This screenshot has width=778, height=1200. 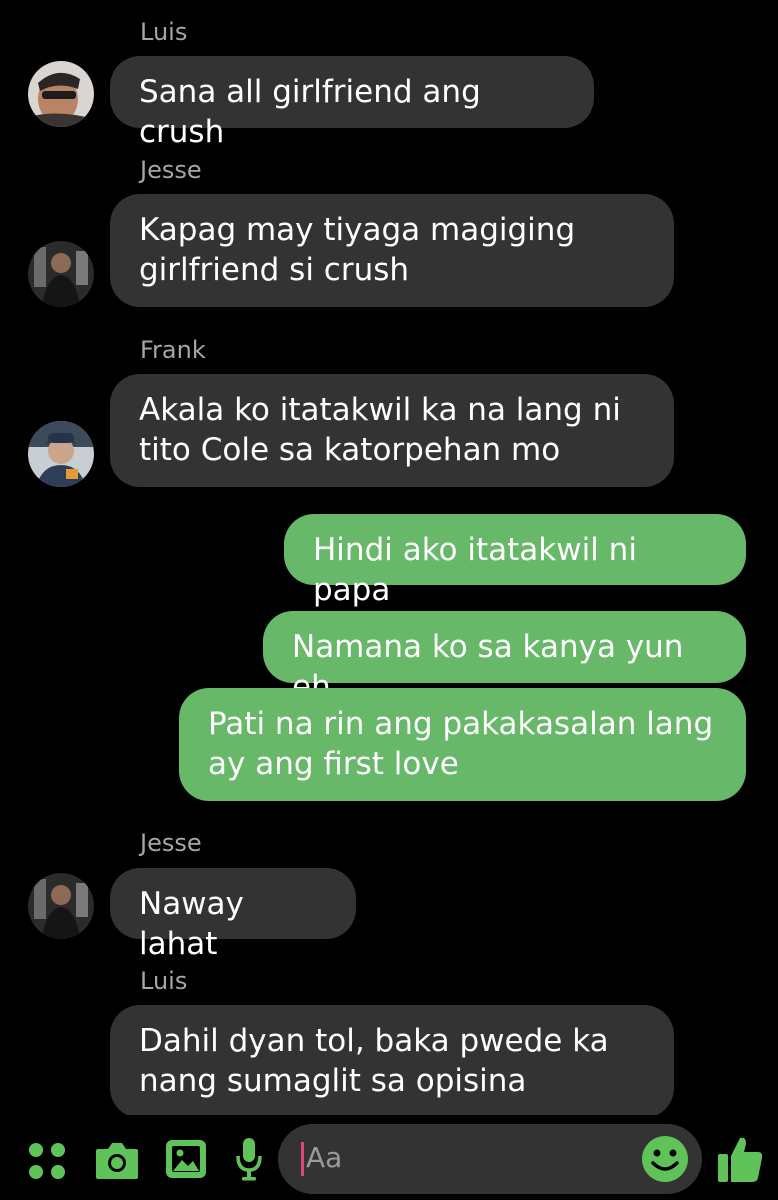 What do you see at coordinates (504, 658) in the screenshot?
I see `message-bubble-outgoing: Namana ko sa kanya yun eh` at bounding box center [504, 658].